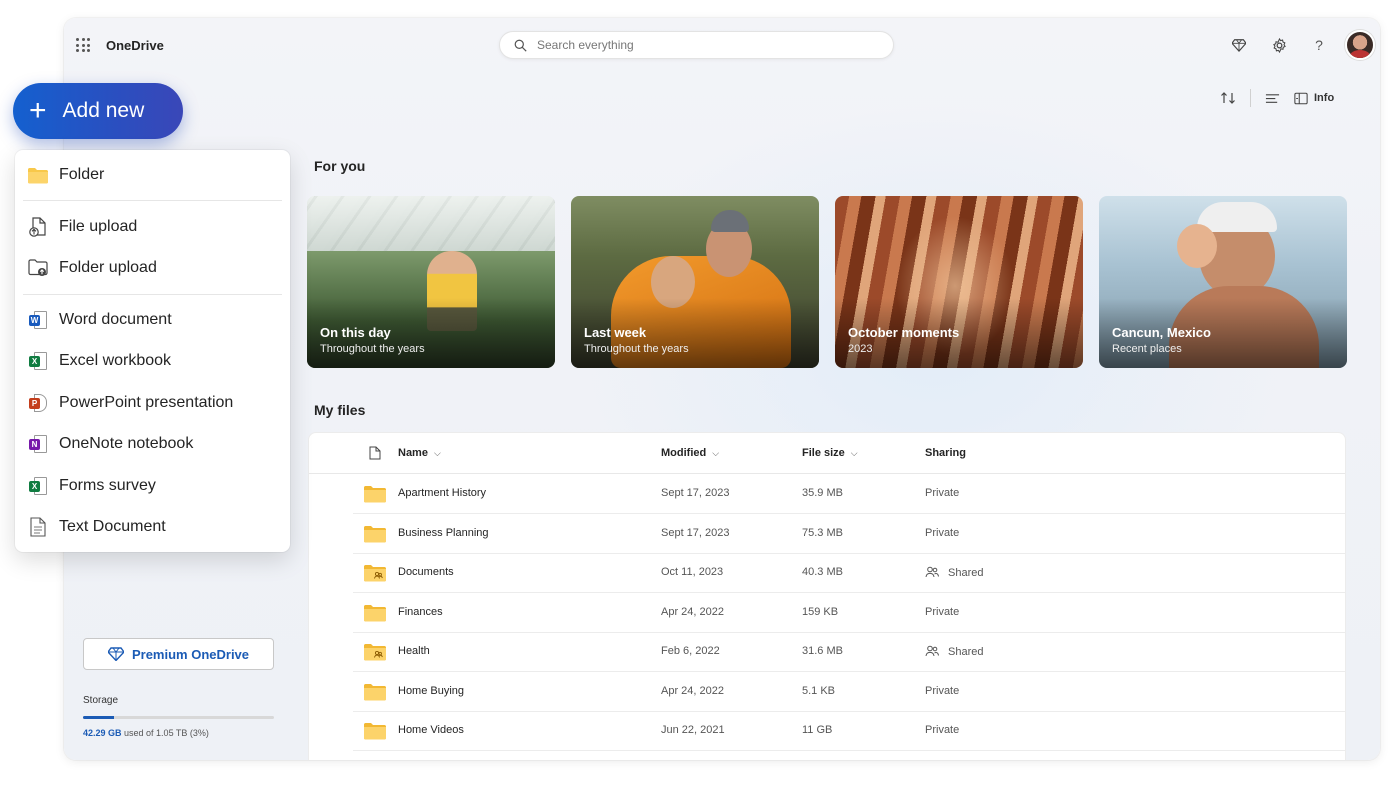  What do you see at coordinates (1161, 332) in the screenshot?
I see `card-title: Cancun, Mexico` at bounding box center [1161, 332].